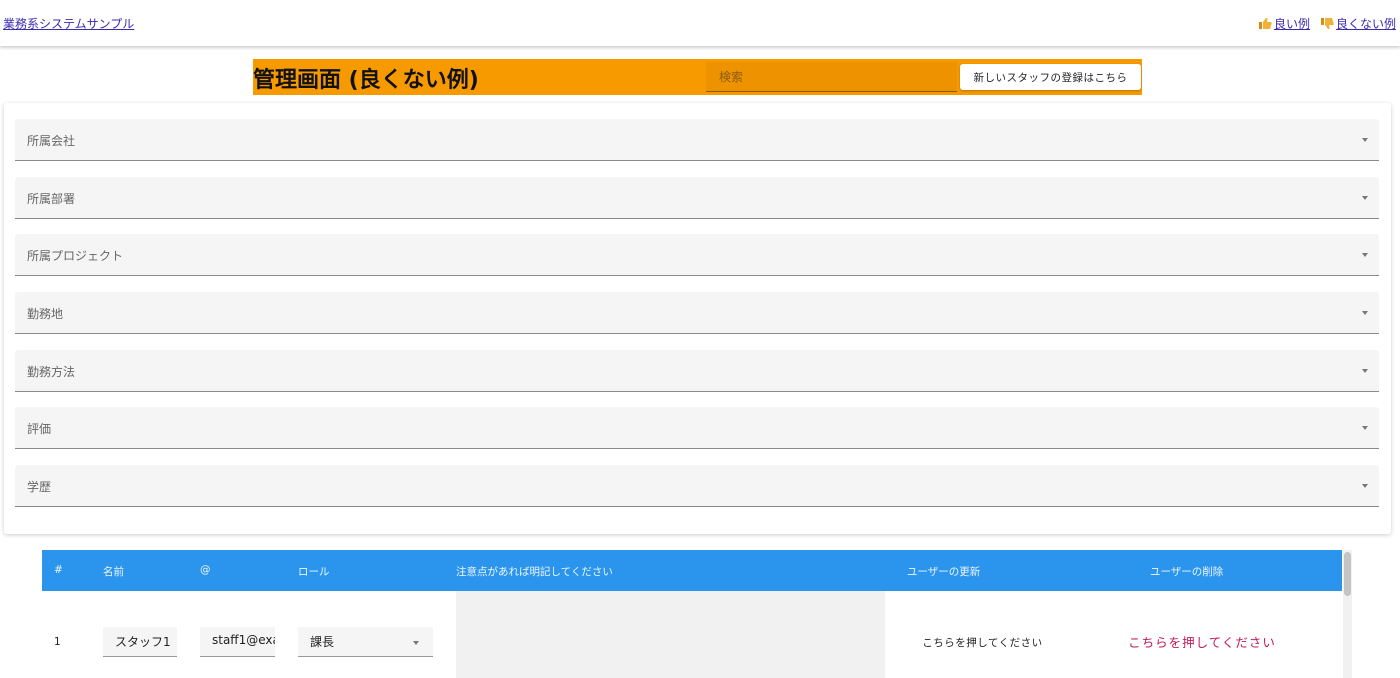 This screenshot has width=1400, height=678. I want to click on search-input, so click(831, 76).